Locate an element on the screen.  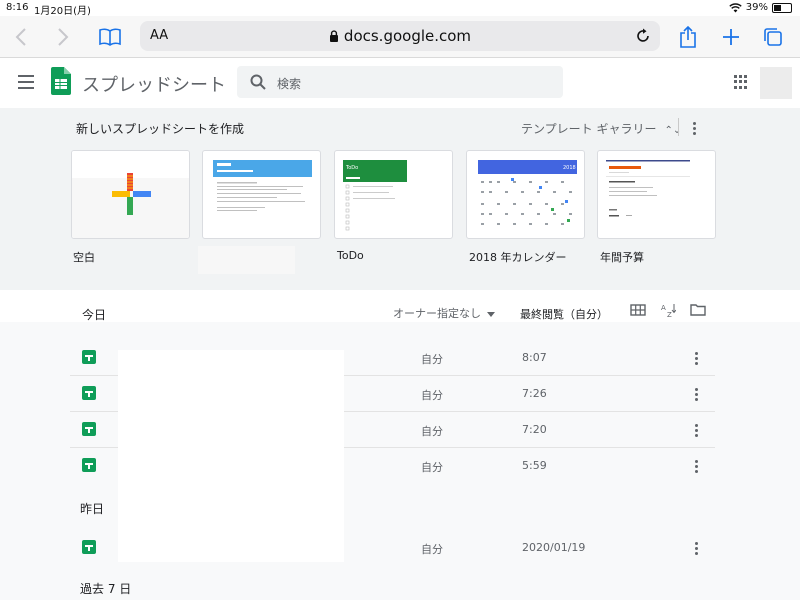
file-list-header: 今日 オーナー指定なし 最終閲覧（自分） AZ is located at coordinates (400, 306).